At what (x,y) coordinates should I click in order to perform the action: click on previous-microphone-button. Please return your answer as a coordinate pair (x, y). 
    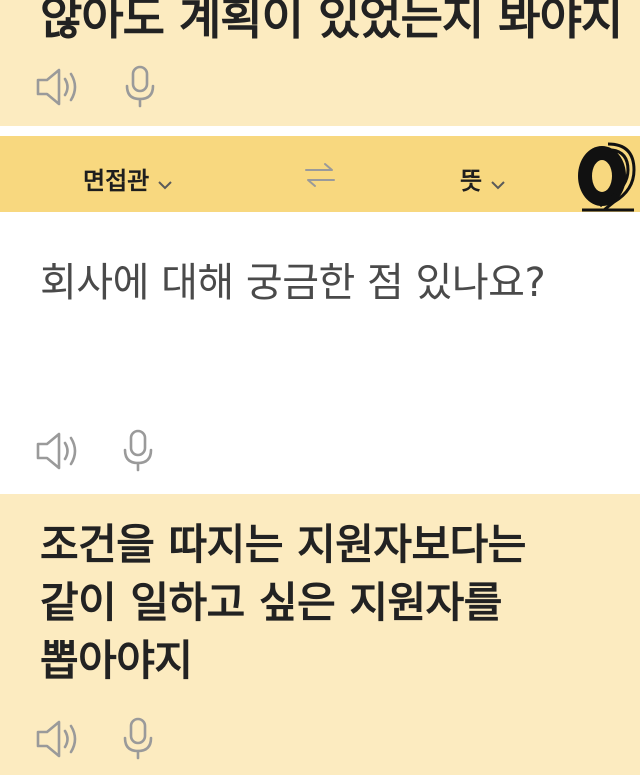
    Looking at the image, I should click on (140, 89).